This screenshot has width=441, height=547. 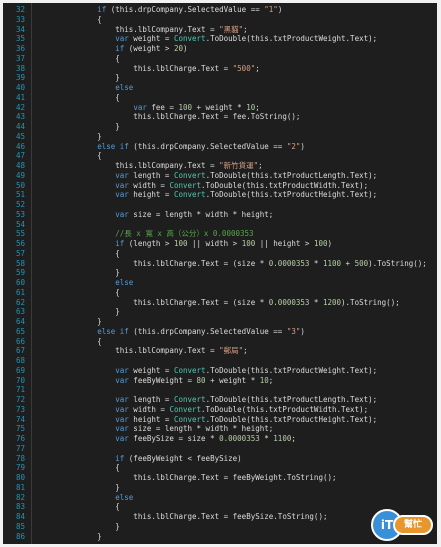 I want to click on code-token: width =, so click(x=149, y=409).